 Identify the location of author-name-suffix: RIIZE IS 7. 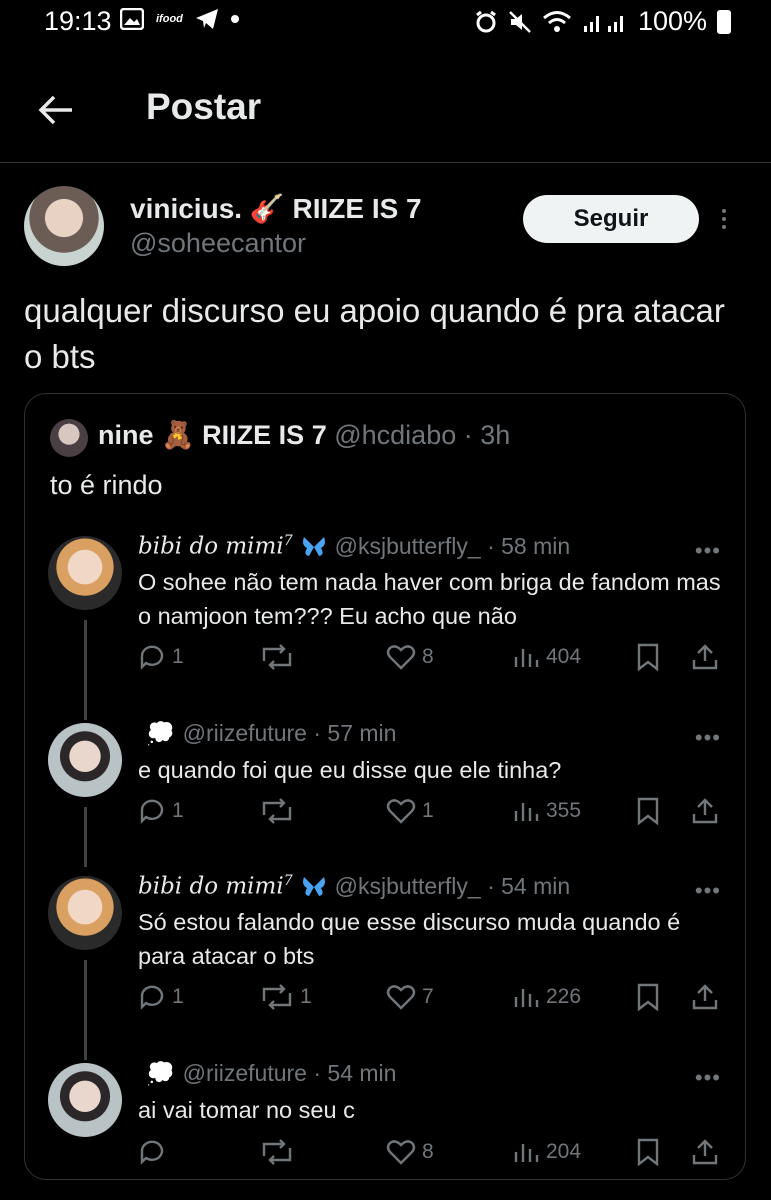
(357, 208).